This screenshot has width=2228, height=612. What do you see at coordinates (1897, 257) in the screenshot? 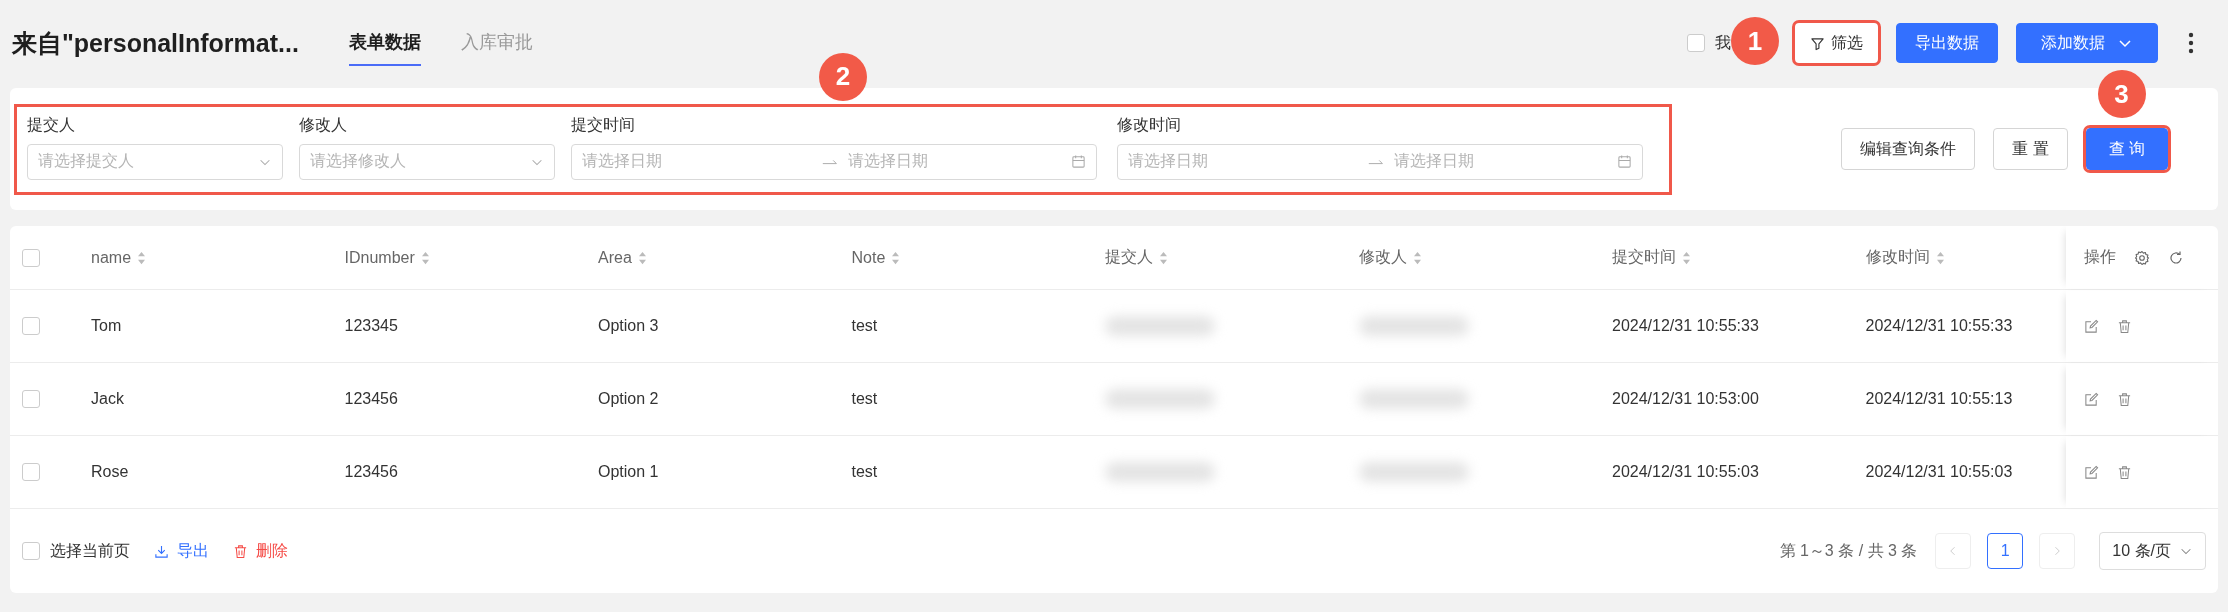
I see `column-header: 修改时间` at bounding box center [1897, 257].